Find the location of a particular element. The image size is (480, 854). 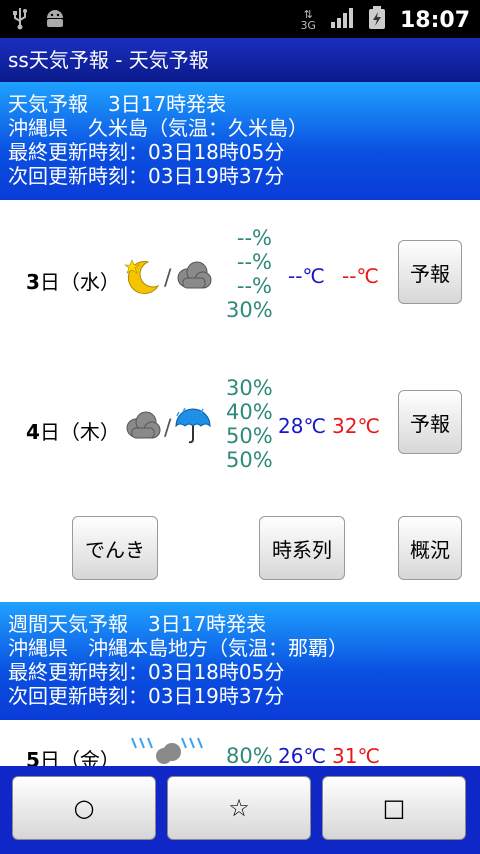

umbrella-icon is located at coordinates (193, 428).